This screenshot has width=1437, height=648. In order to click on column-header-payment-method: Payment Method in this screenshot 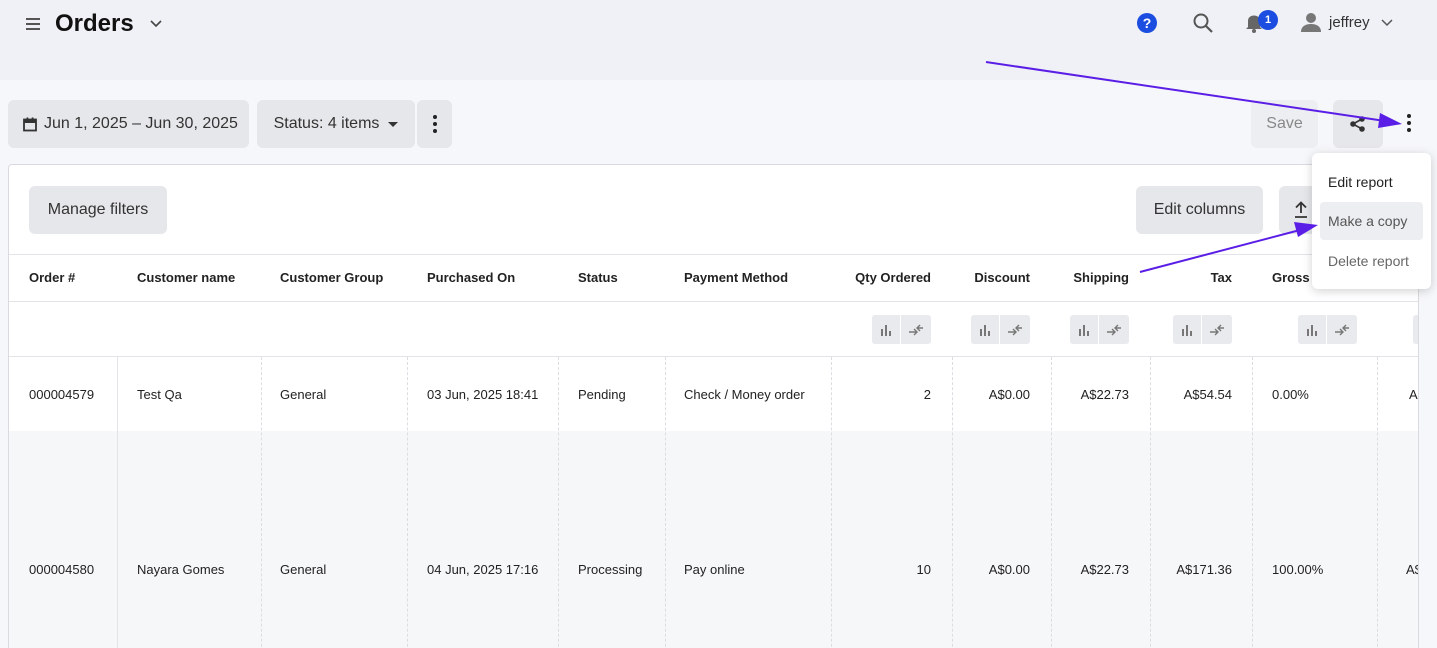, I will do `click(736, 277)`.